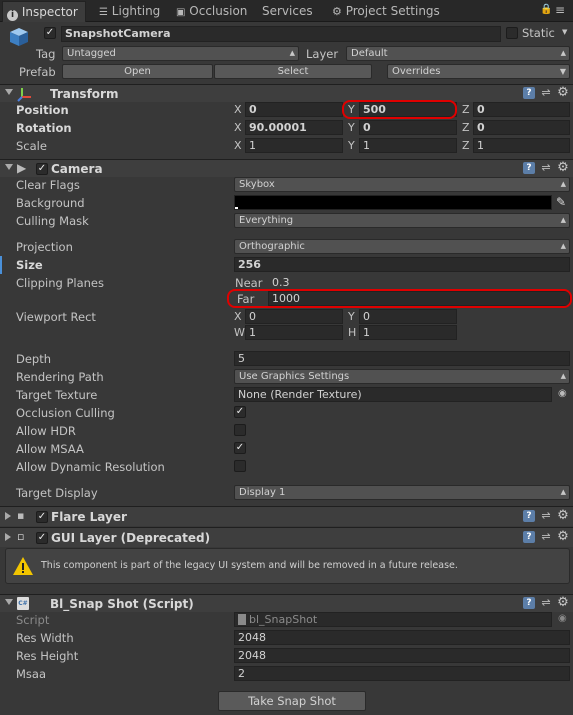 This screenshot has height=715, width=573. What do you see at coordinates (546, 9) in the screenshot?
I see `lock-icon: 🔒` at bounding box center [546, 9].